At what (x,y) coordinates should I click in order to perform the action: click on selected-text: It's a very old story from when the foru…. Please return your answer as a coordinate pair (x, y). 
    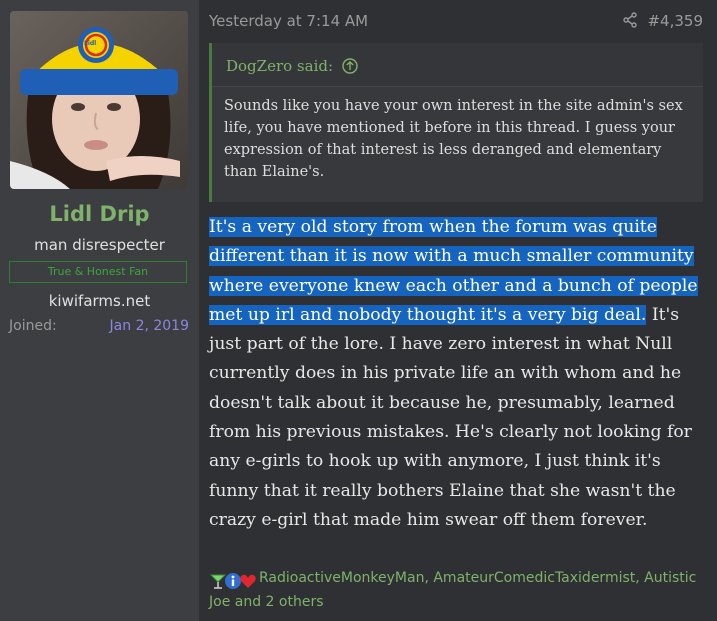
    Looking at the image, I should click on (453, 271).